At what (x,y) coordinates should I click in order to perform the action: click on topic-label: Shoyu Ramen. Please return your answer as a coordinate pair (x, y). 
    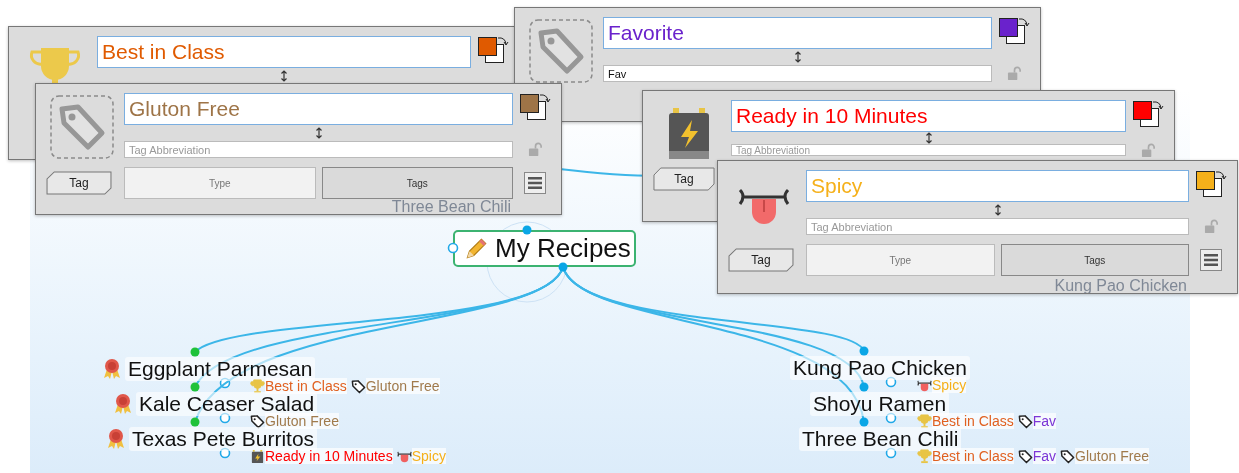
    Looking at the image, I should click on (880, 404).